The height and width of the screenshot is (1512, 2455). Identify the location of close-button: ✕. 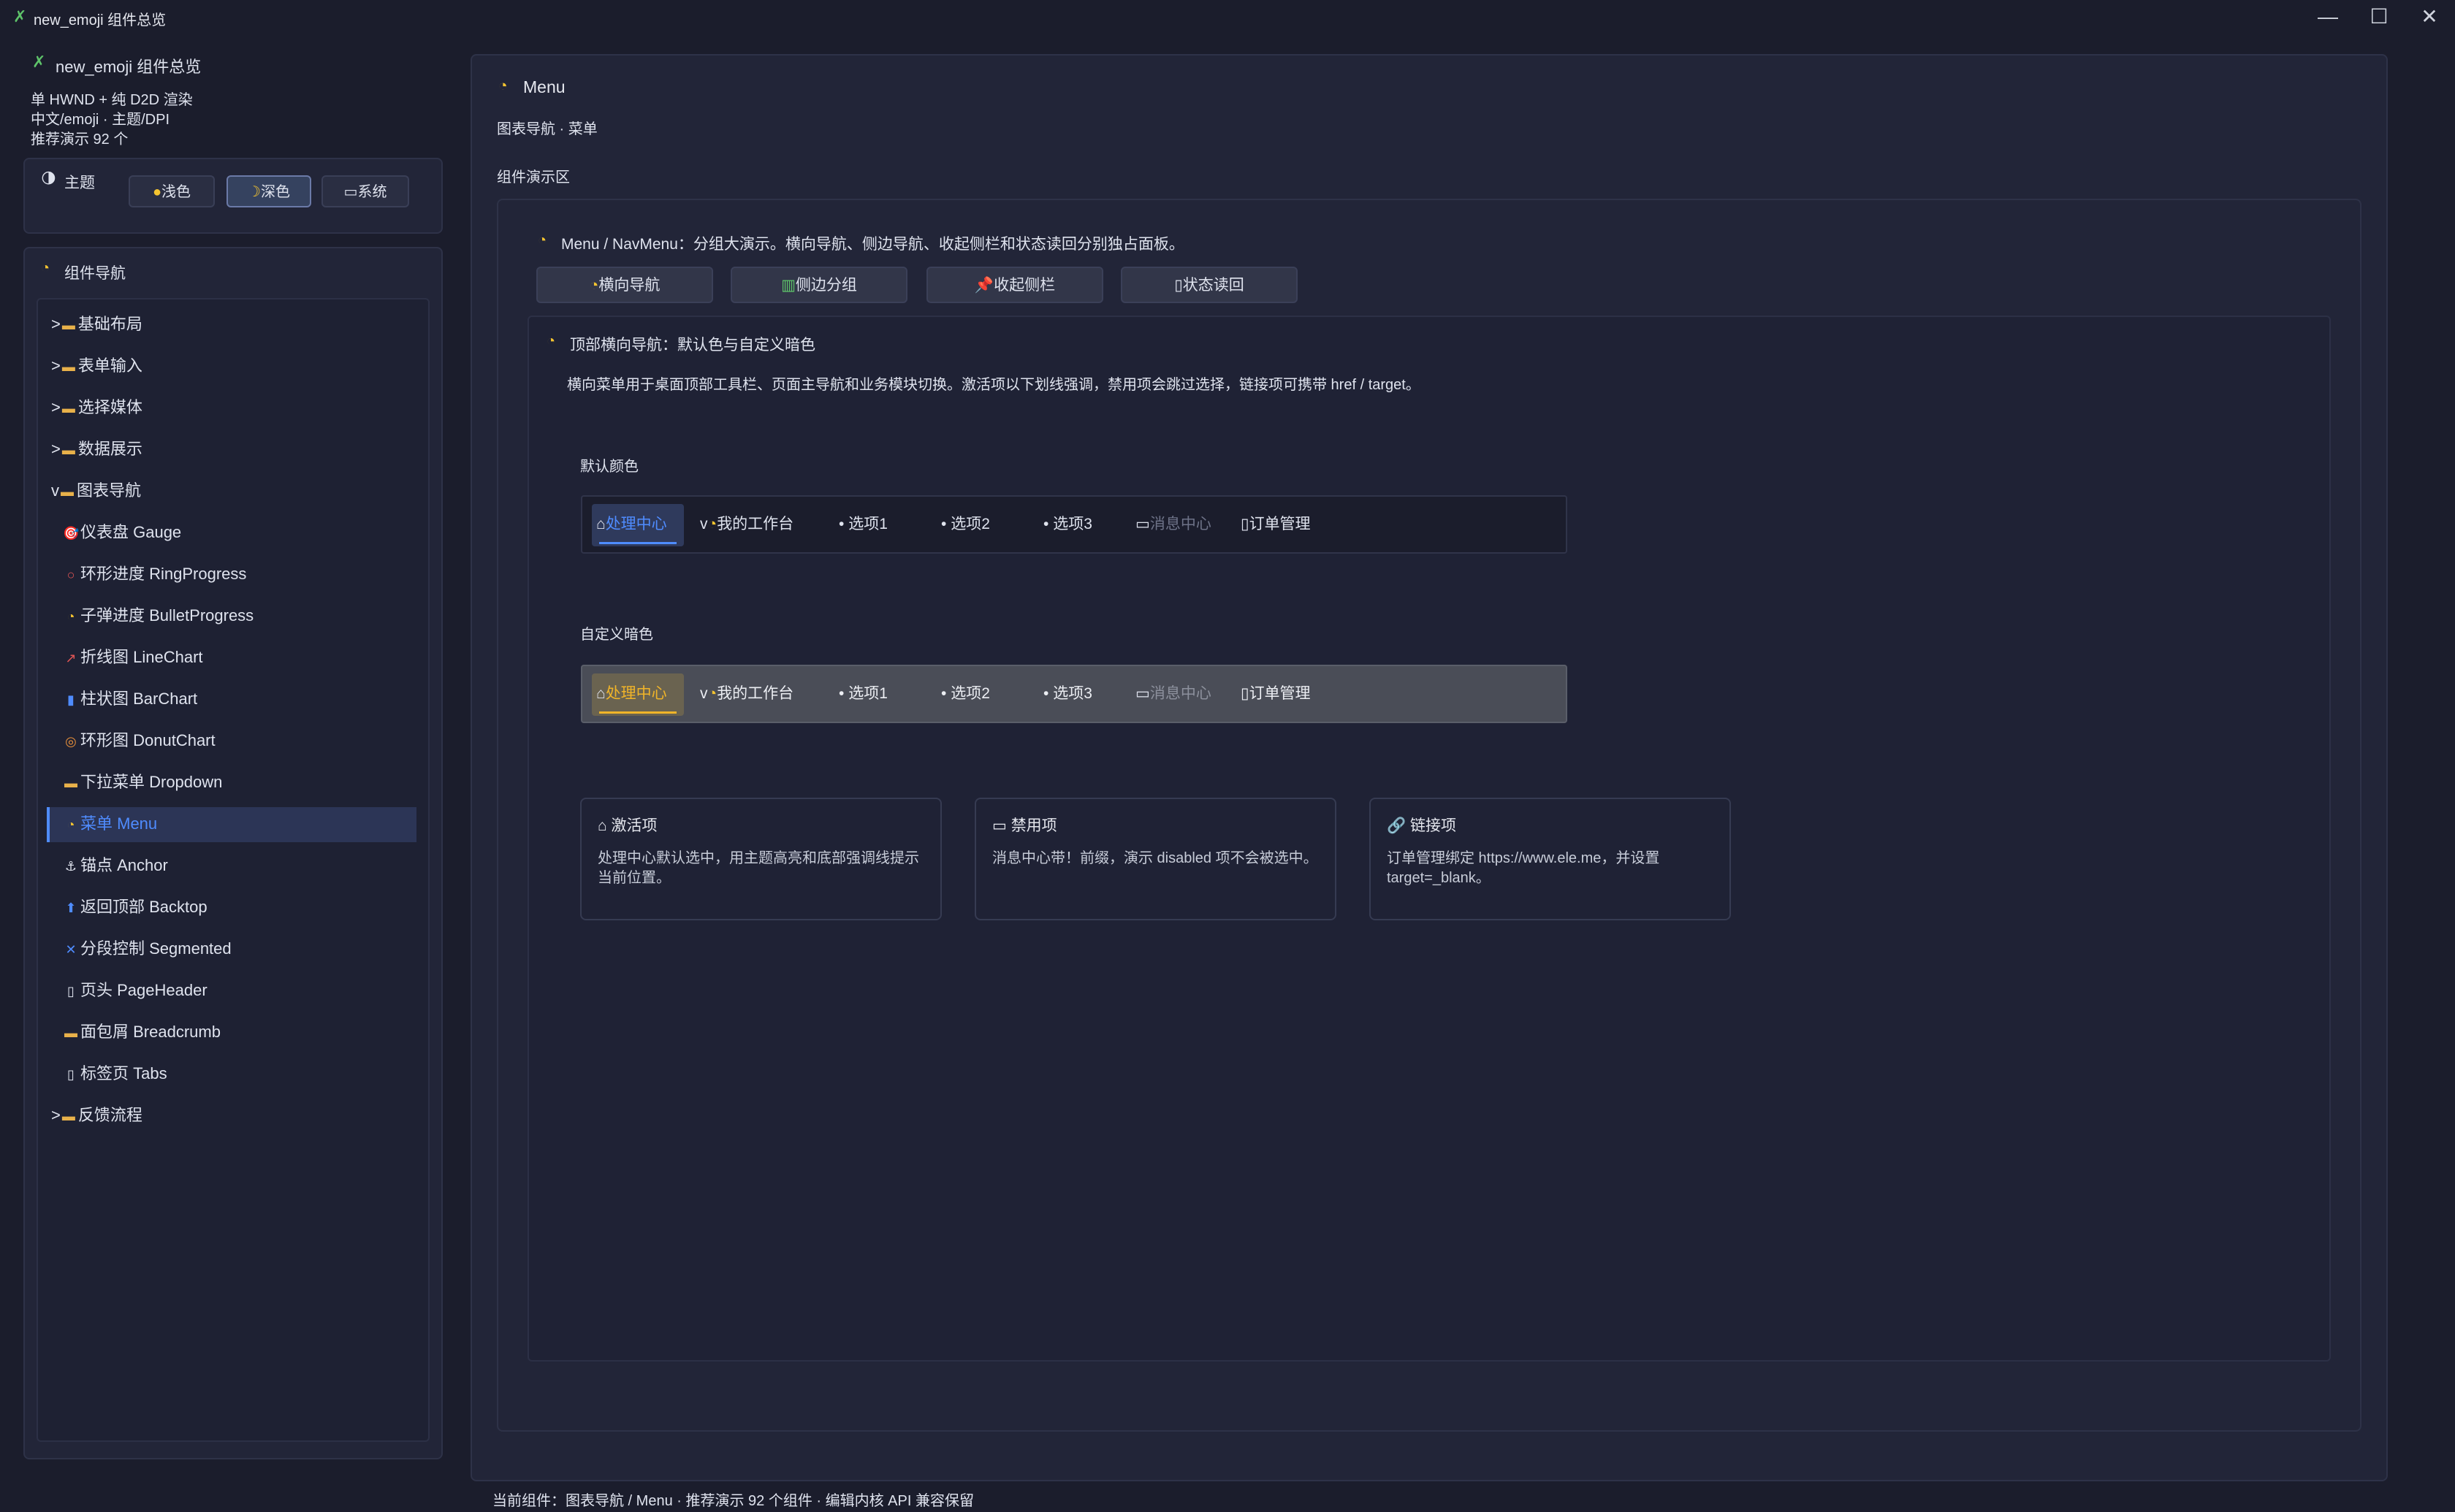
(2429, 17).